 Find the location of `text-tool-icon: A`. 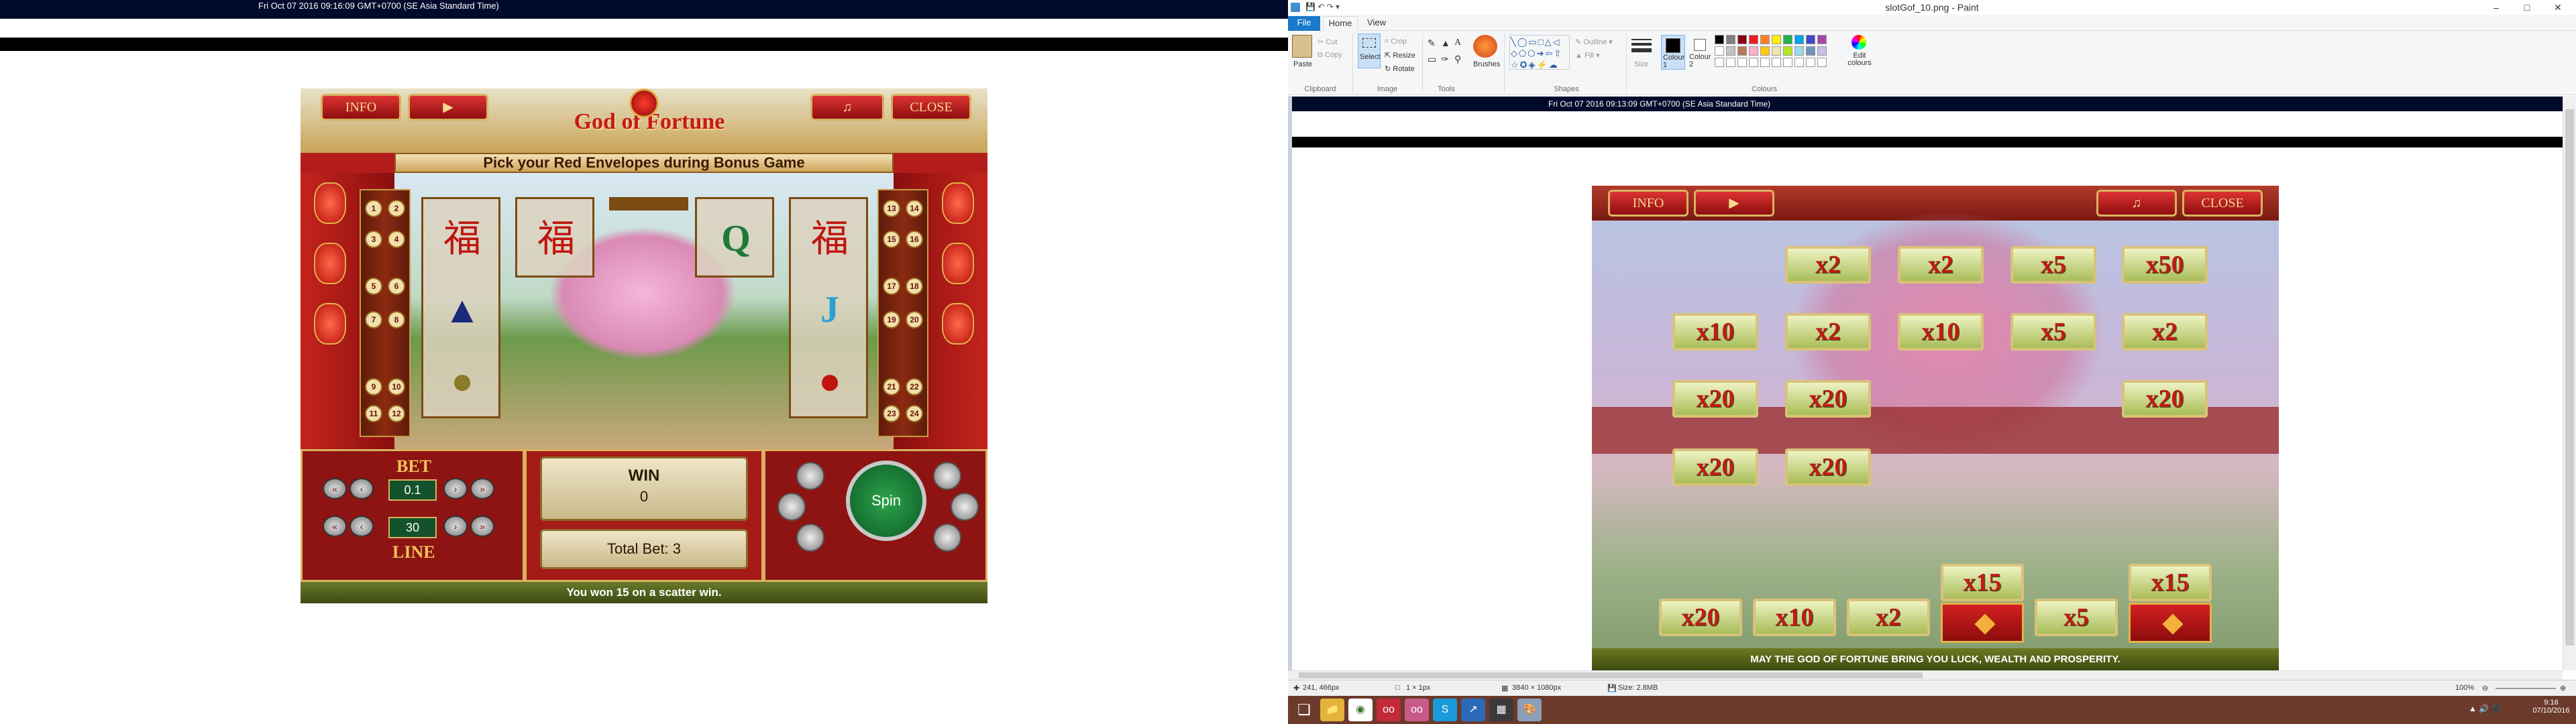

text-tool-icon: A is located at coordinates (1457, 43).